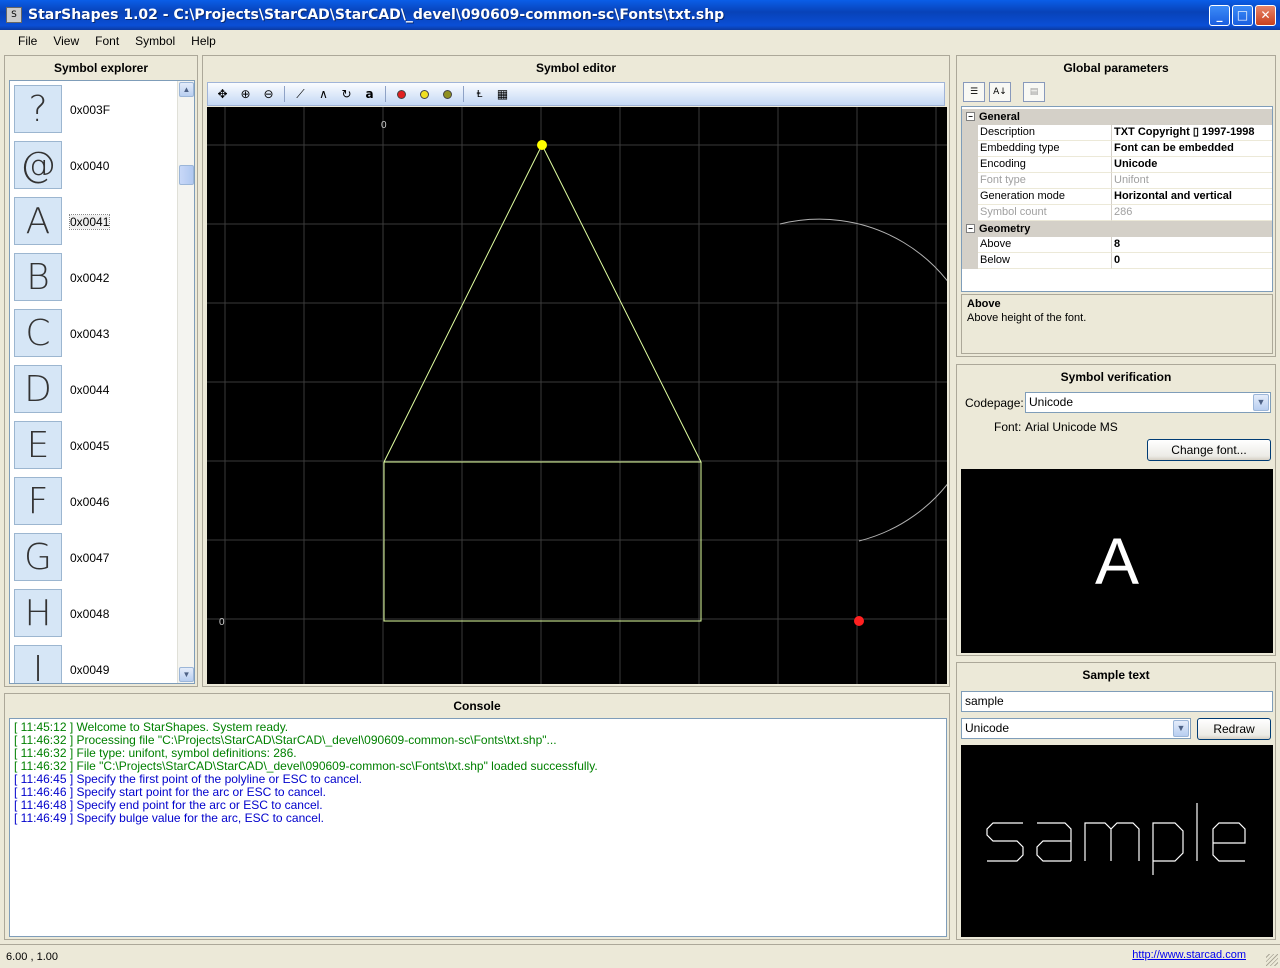 The height and width of the screenshot is (968, 1280). What do you see at coordinates (1117, 213) in the screenshot?
I see `property-row: Symbol count 286` at bounding box center [1117, 213].